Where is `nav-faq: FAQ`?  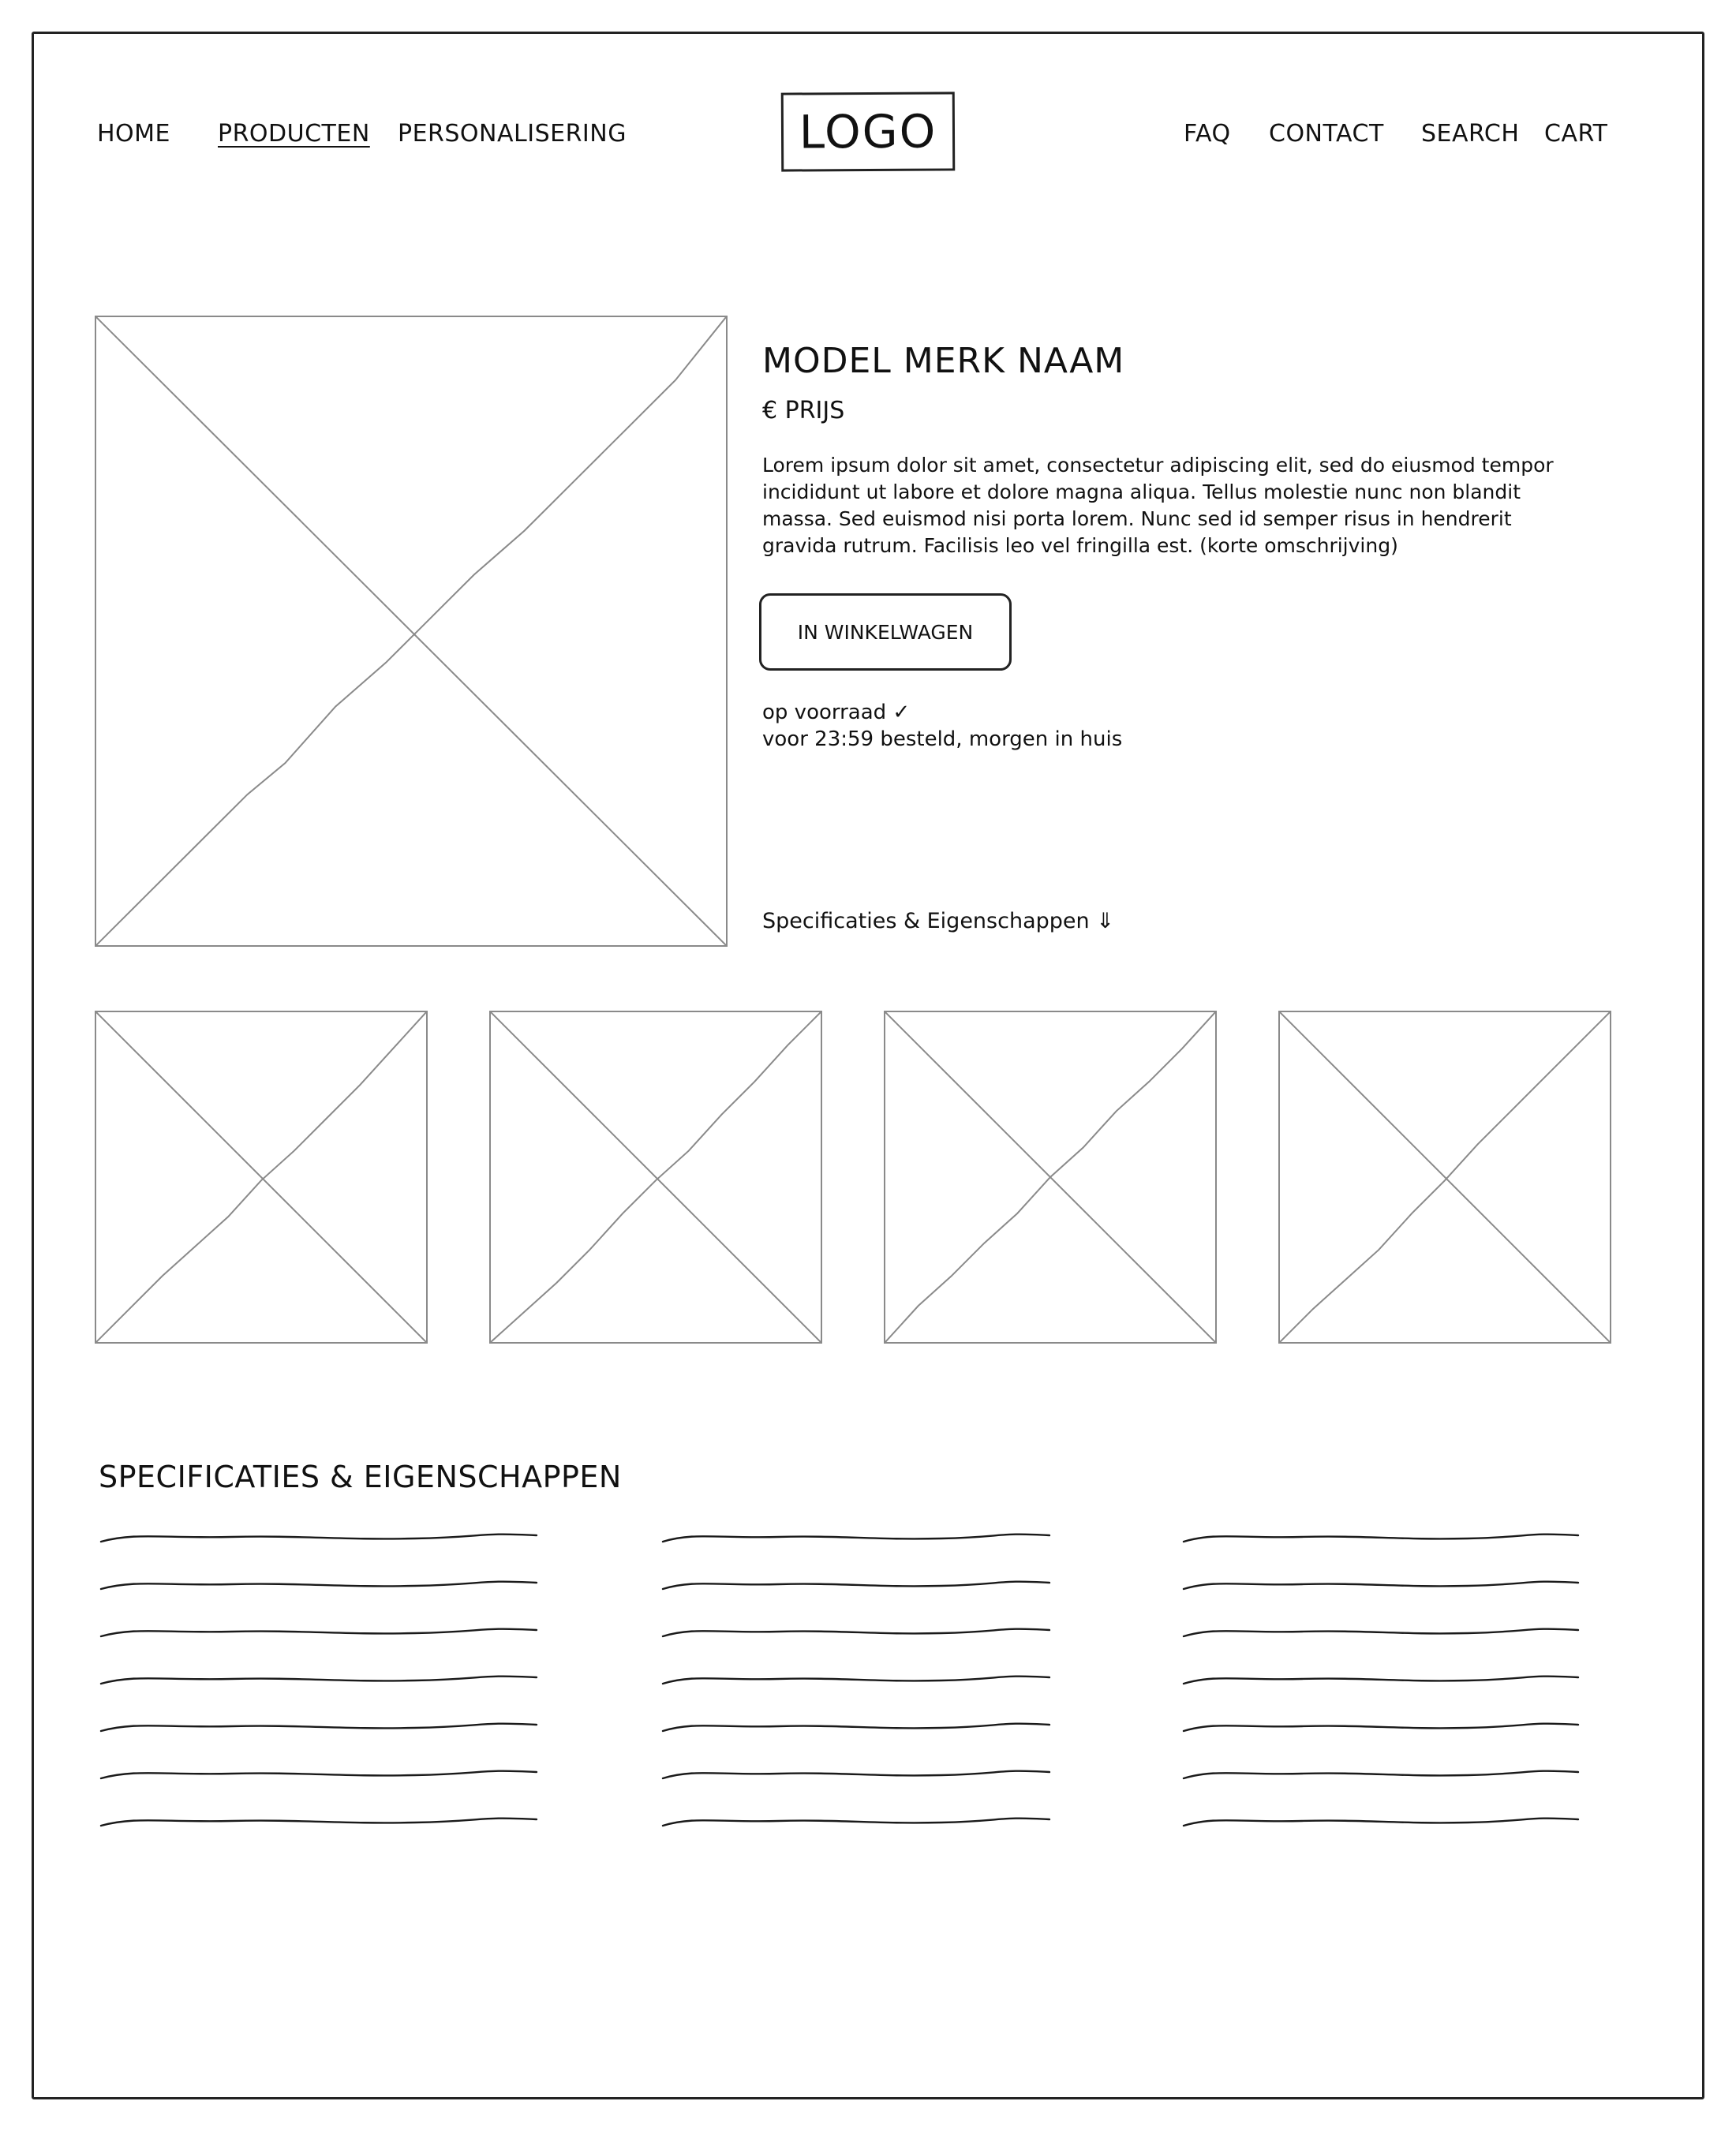
nav-faq: FAQ is located at coordinates (1207, 134).